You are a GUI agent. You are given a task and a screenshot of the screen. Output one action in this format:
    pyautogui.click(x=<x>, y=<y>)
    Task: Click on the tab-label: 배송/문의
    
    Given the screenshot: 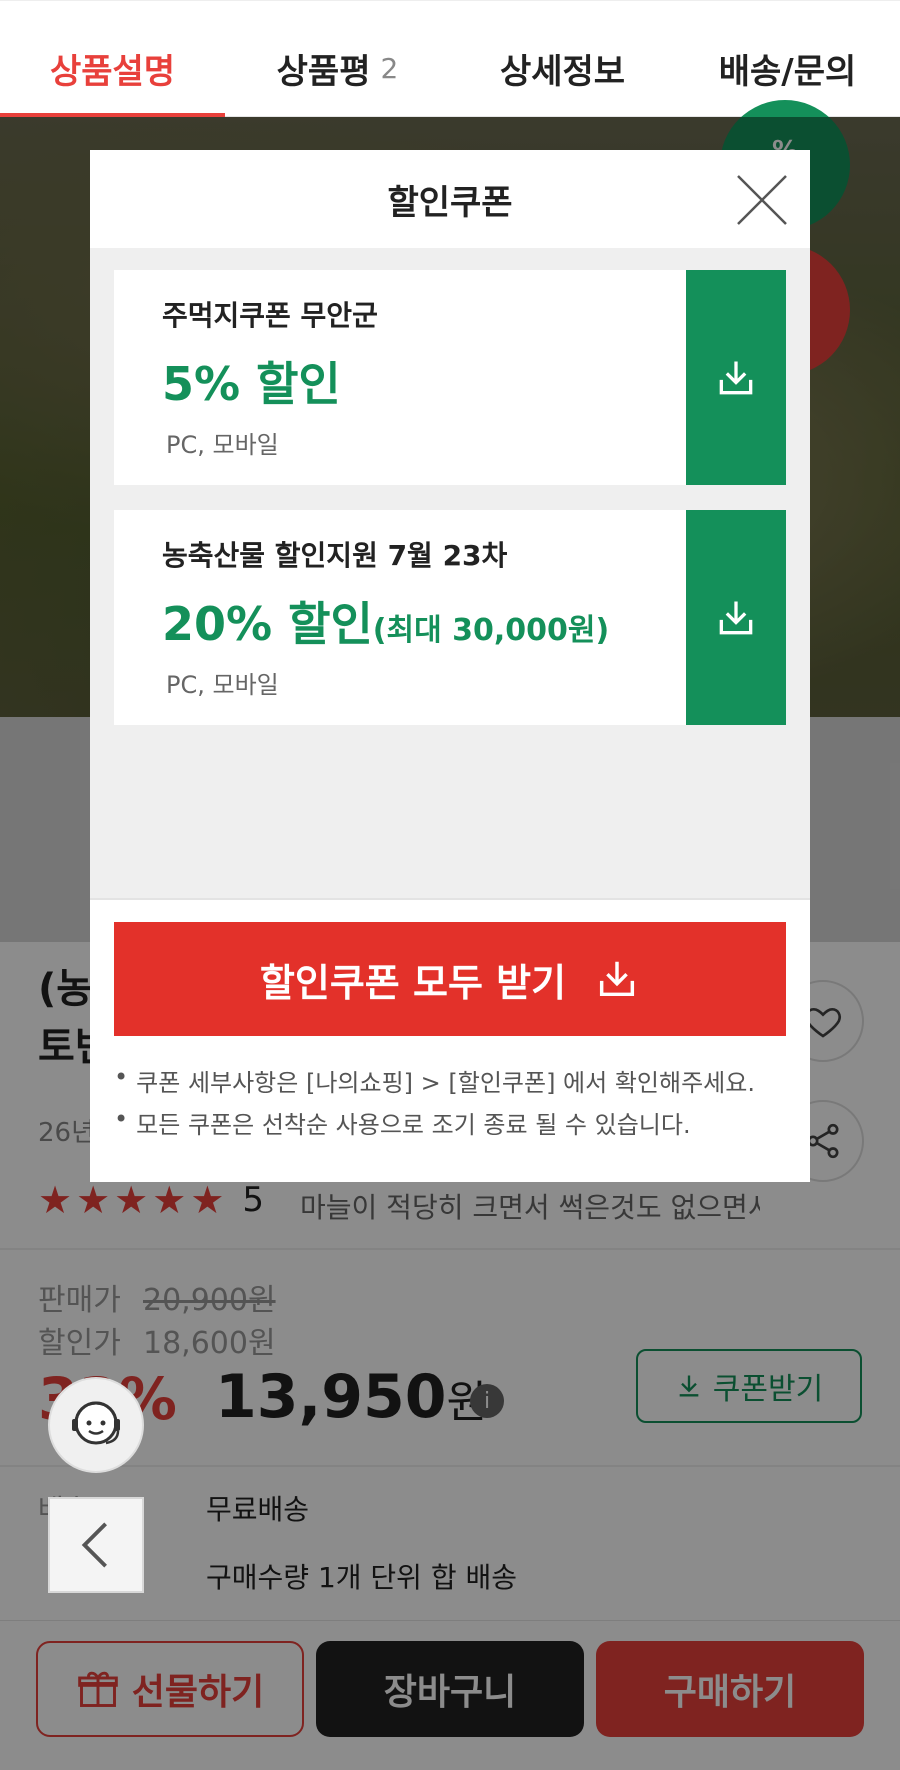 What is the action you would take?
    pyautogui.click(x=787, y=71)
    